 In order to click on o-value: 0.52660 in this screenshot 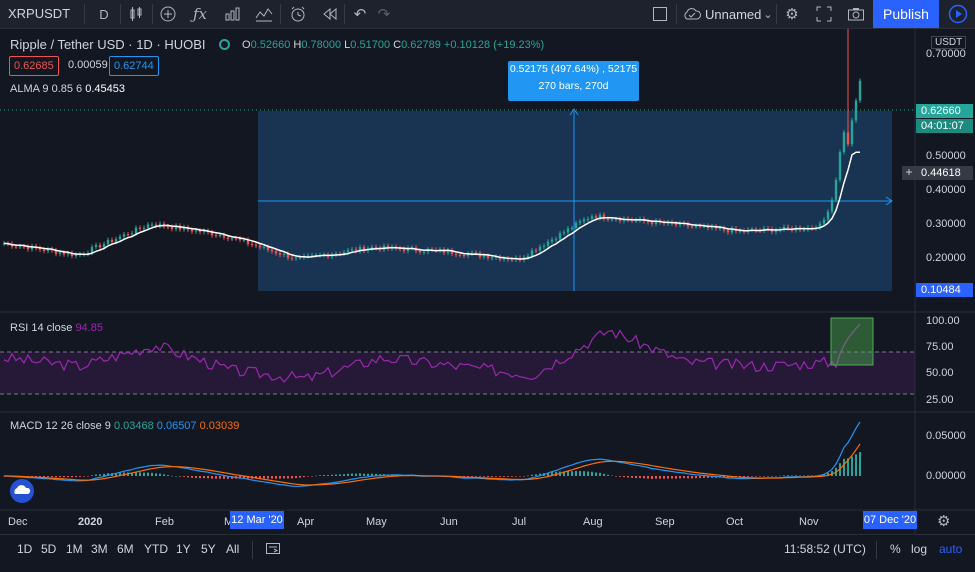, I will do `click(270, 45)`.